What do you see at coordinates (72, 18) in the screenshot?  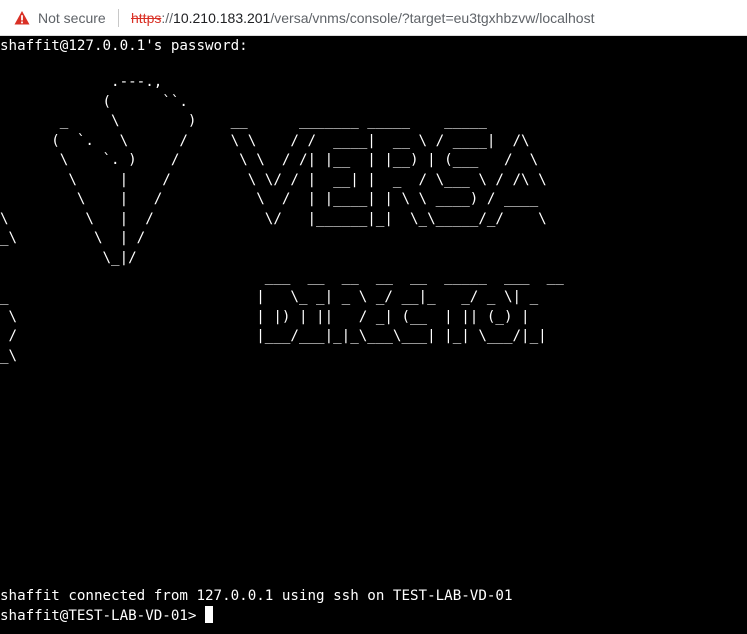 I see `not-secure-label: Not secure` at bounding box center [72, 18].